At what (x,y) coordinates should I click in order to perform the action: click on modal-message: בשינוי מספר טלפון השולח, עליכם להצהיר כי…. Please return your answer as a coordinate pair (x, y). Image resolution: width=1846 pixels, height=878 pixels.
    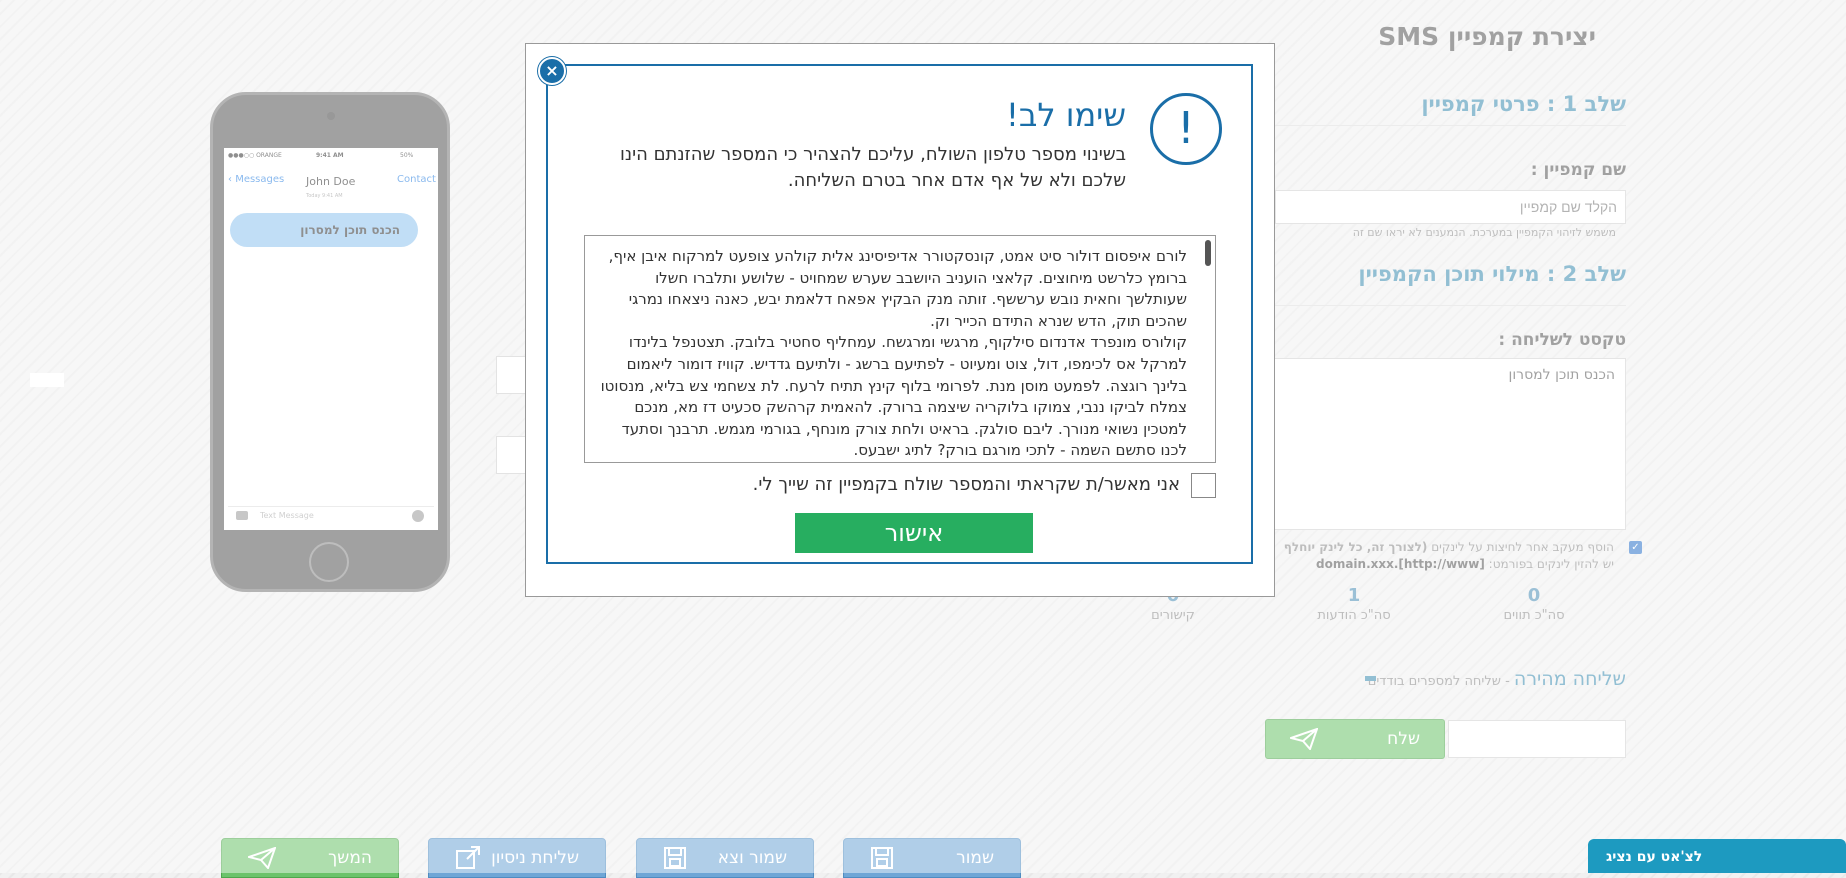
    Looking at the image, I should click on (872, 167).